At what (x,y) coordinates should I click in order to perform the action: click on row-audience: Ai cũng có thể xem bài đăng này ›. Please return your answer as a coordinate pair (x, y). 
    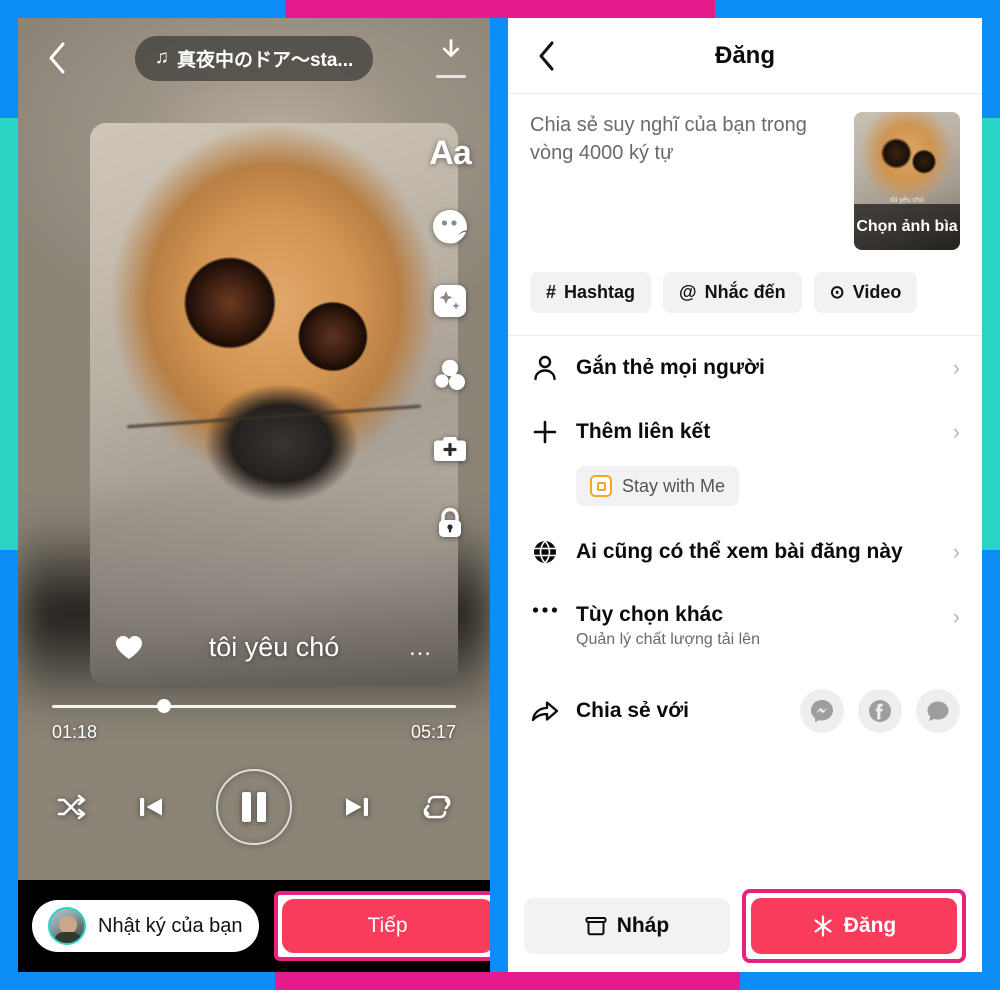
    Looking at the image, I should click on (745, 552).